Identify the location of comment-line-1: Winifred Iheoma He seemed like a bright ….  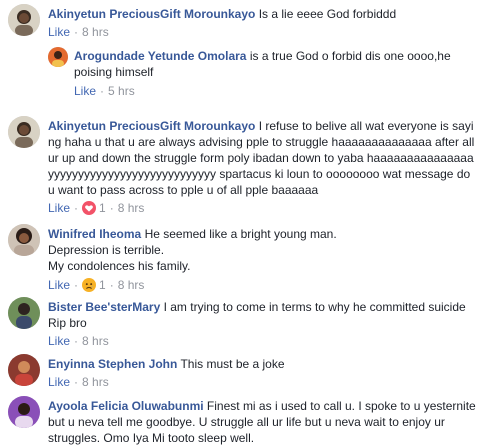
(263, 234).